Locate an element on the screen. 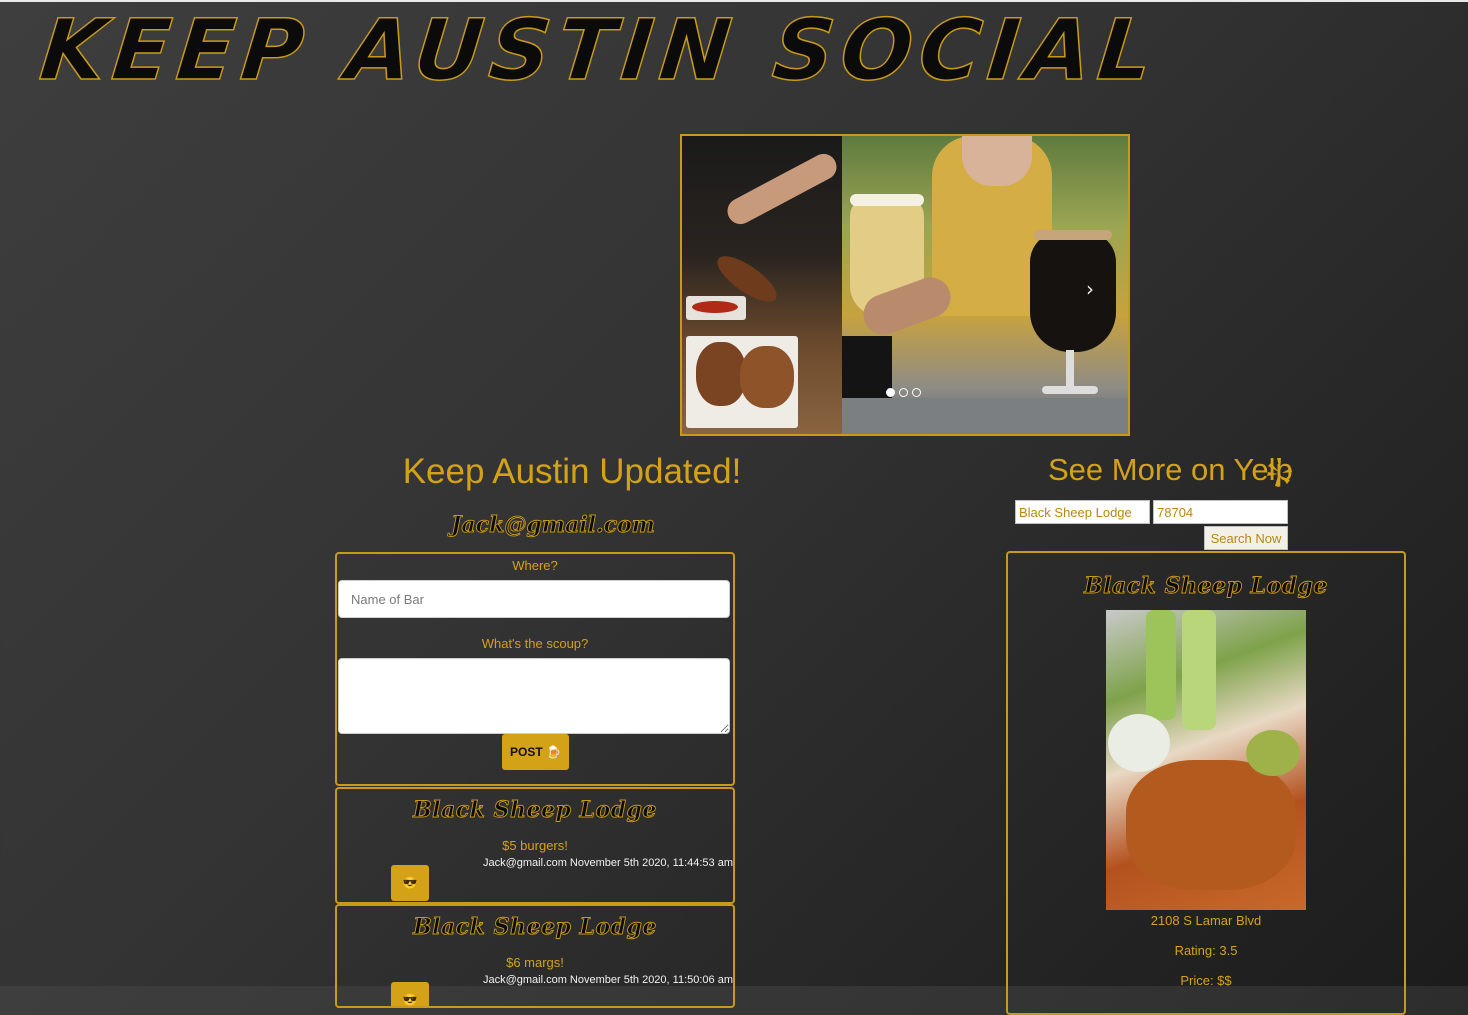 The height and width of the screenshot is (1015, 1468). post-text: $6 margs! is located at coordinates (535, 962).